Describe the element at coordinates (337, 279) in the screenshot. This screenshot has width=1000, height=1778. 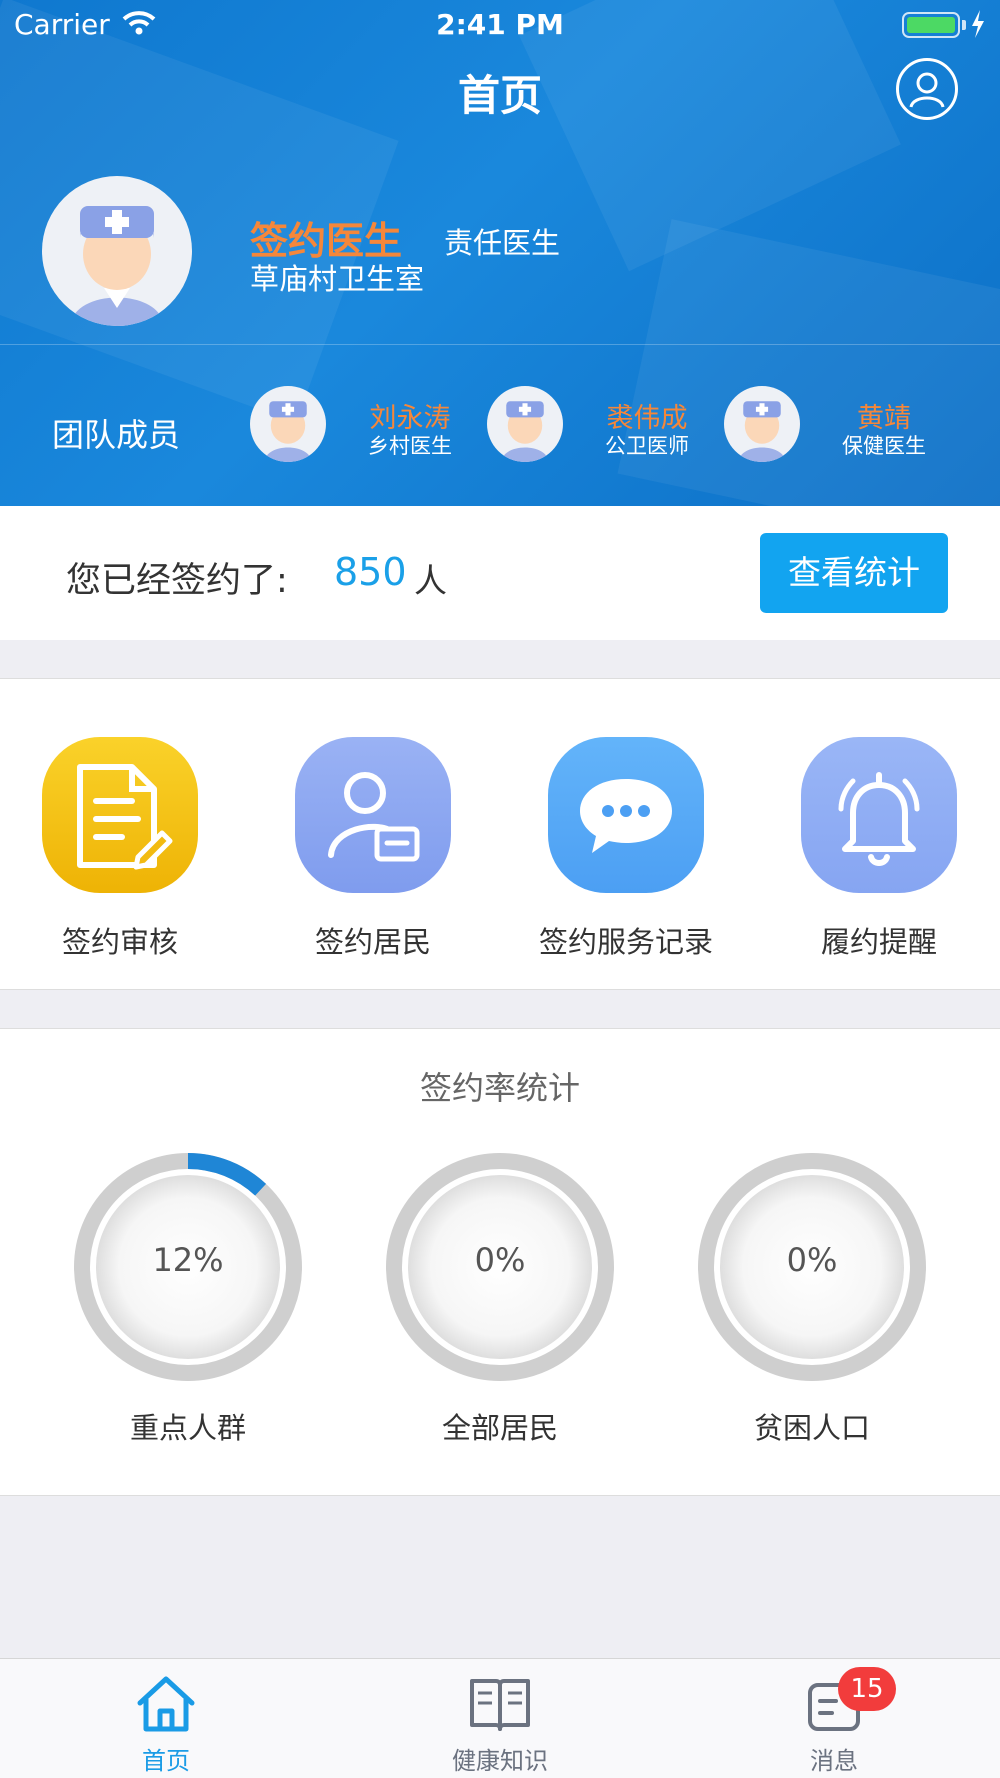
I see `doctor-organization: 草庙村卫生室` at that location.